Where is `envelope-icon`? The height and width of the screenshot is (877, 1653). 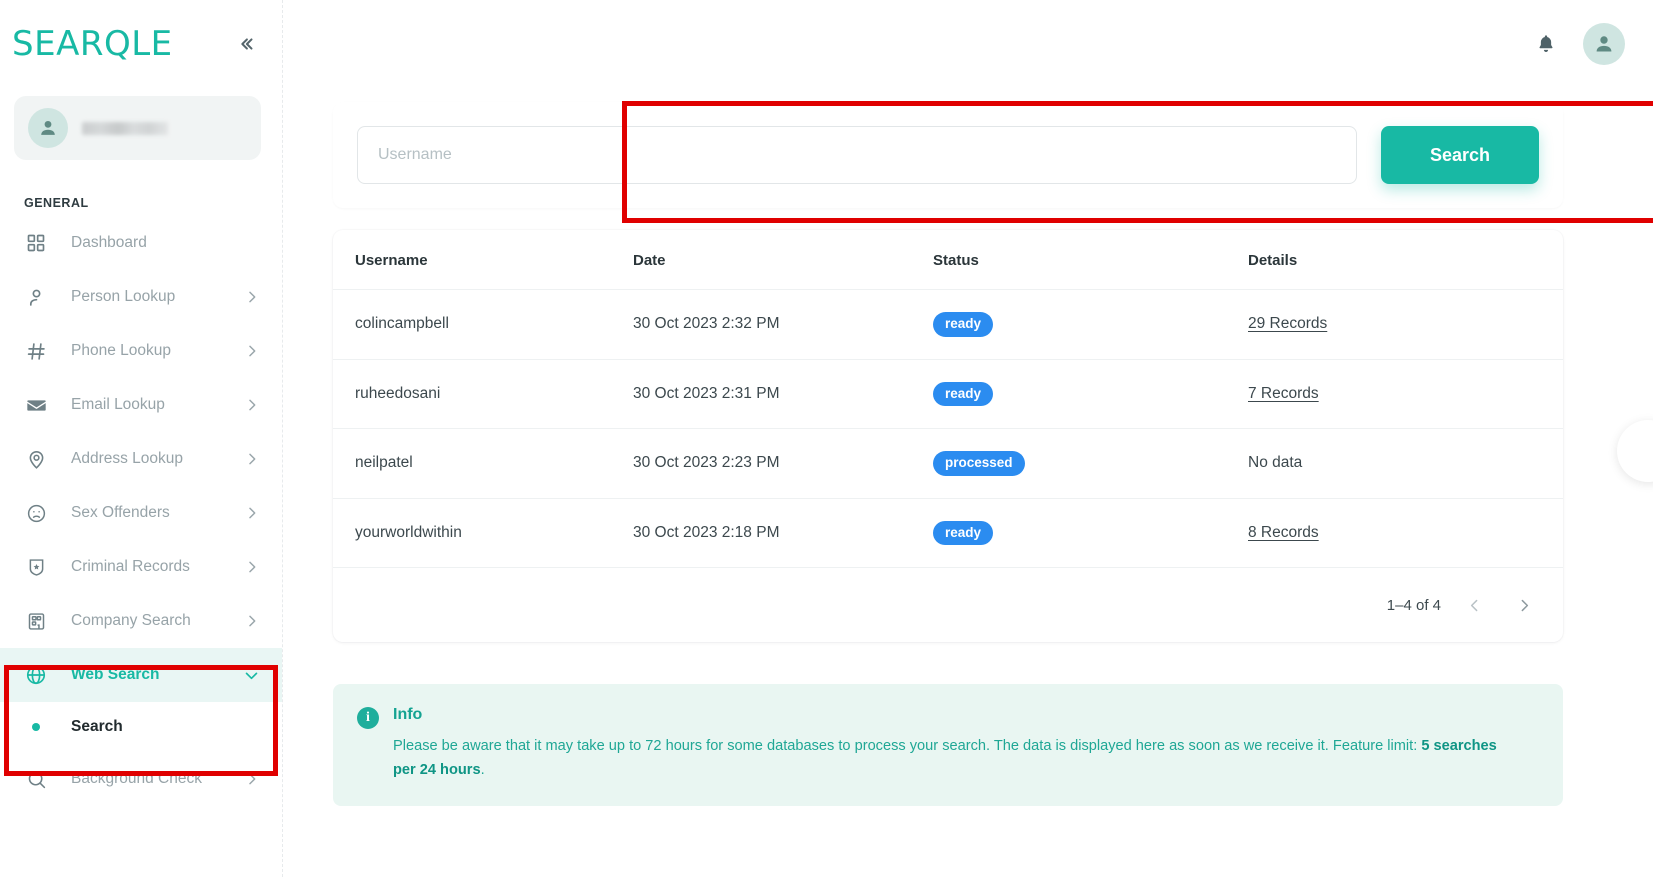
envelope-icon is located at coordinates (36, 405).